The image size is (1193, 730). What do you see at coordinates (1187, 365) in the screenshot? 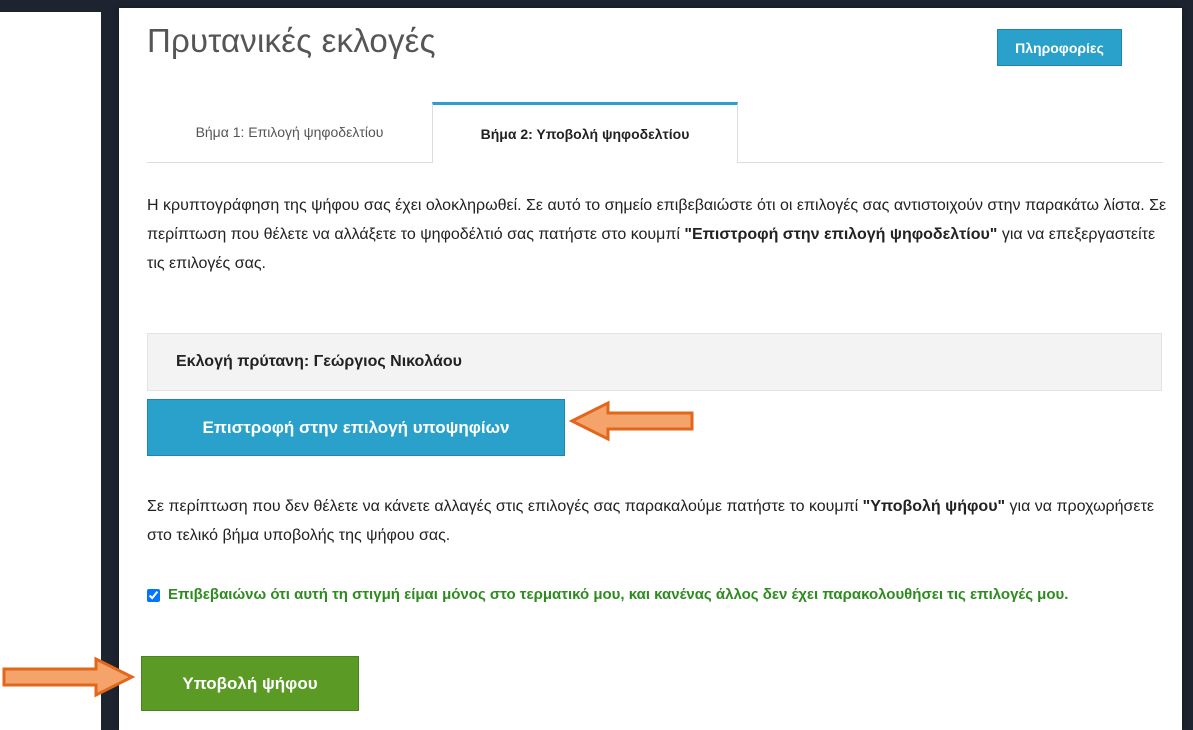
I see `right-frame-border` at bounding box center [1187, 365].